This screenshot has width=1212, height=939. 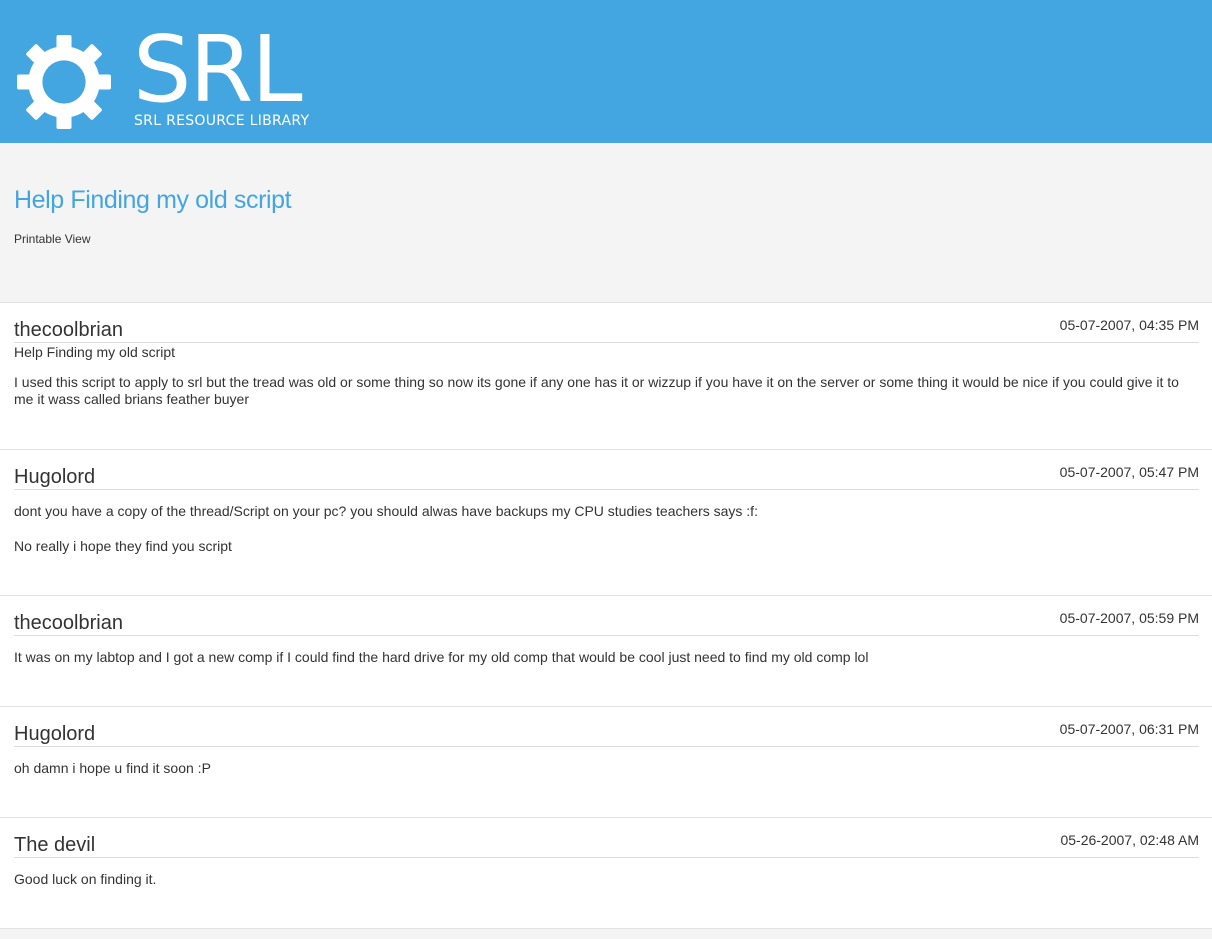 What do you see at coordinates (85, 879) in the screenshot?
I see `post-paragraph: Good luck on finding it.` at bounding box center [85, 879].